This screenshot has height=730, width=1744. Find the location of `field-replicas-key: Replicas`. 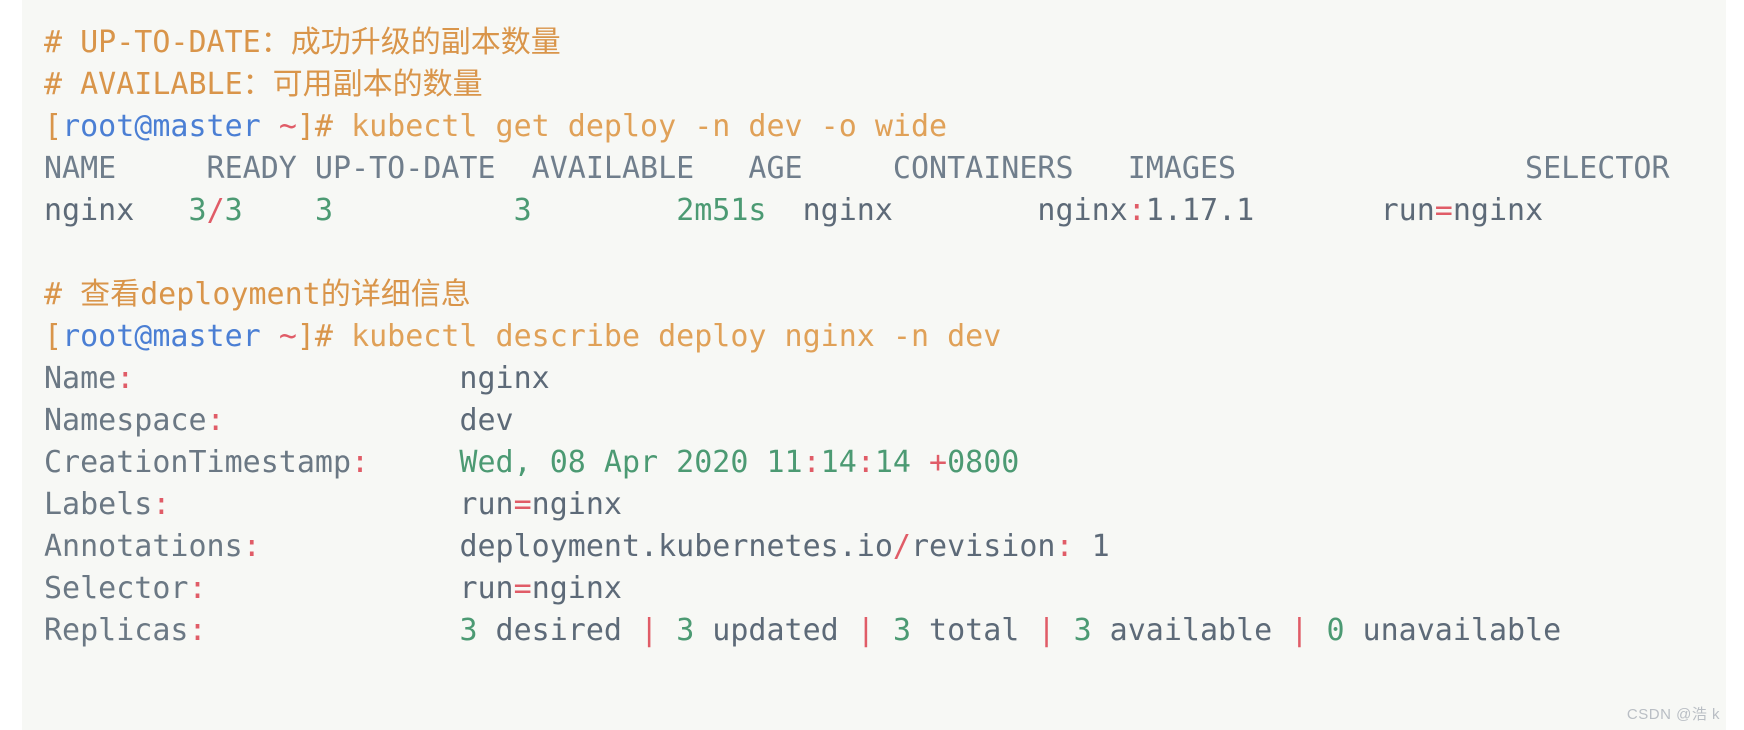

field-replicas-key: Replicas is located at coordinates (116, 630).